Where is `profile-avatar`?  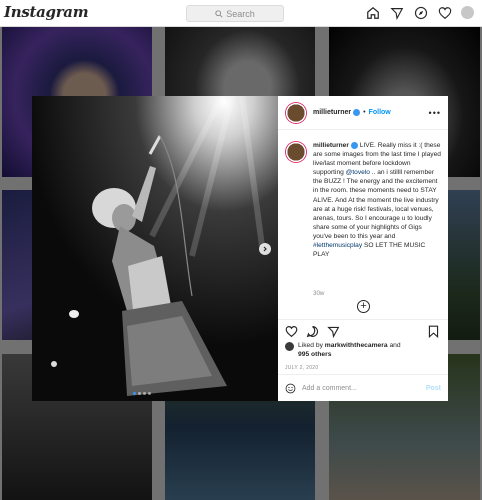 profile-avatar is located at coordinates (467, 12).